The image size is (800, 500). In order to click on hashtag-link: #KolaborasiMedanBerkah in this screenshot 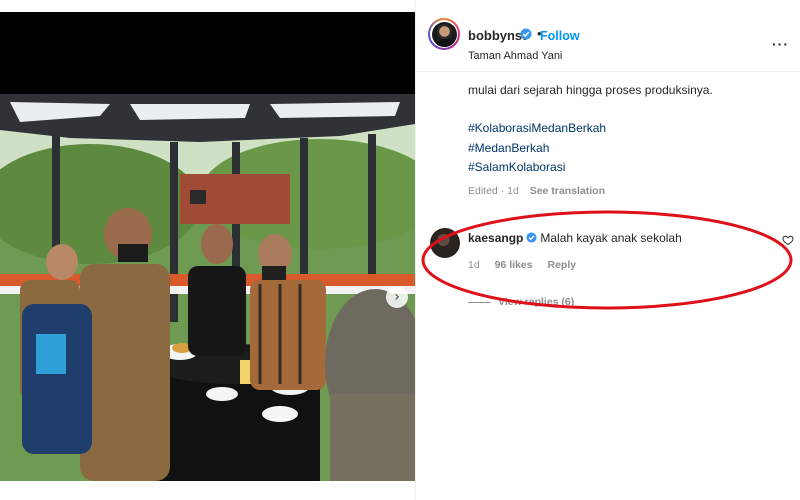, I will do `click(537, 128)`.